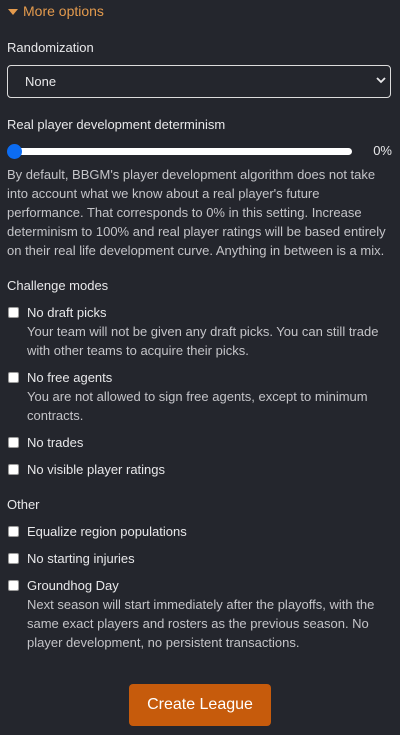  I want to click on more-options-toggle: More options, so click(56, 11).